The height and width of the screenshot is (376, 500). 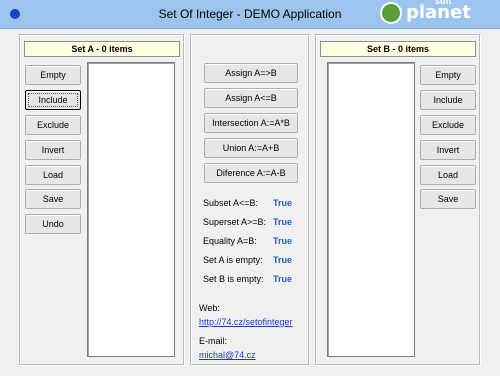 What do you see at coordinates (283, 203) in the screenshot?
I see `relation-value-subset: True` at bounding box center [283, 203].